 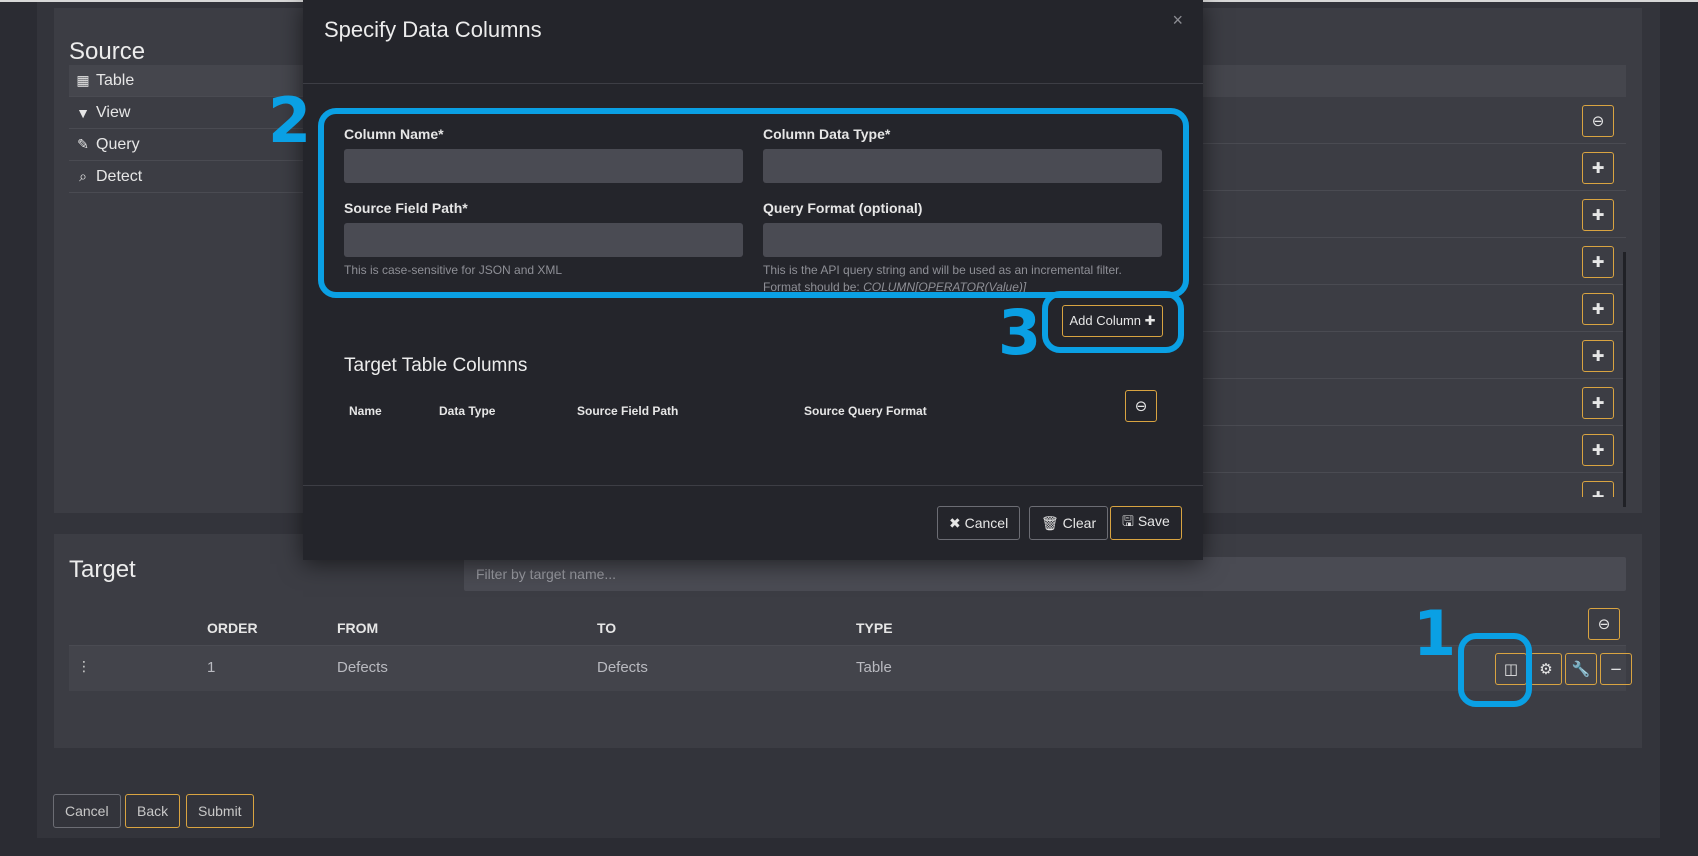 I want to click on gear-icon: ⚙, so click(x=1546, y=669).